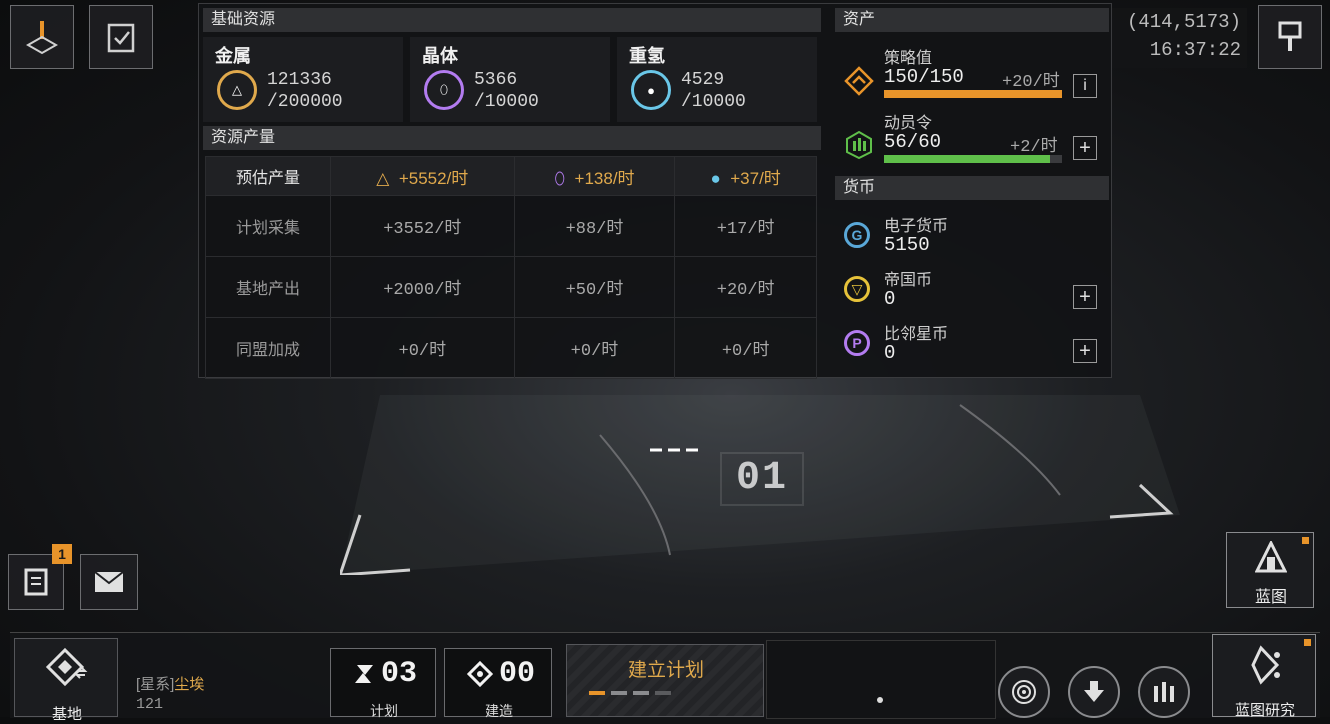 The width and height of the screenshot is (1330, 724). What do you see at coordinates (1085, 148) in the screenshot?
I see `mobilize-add-button: +` at bounding box center [1085, 148].